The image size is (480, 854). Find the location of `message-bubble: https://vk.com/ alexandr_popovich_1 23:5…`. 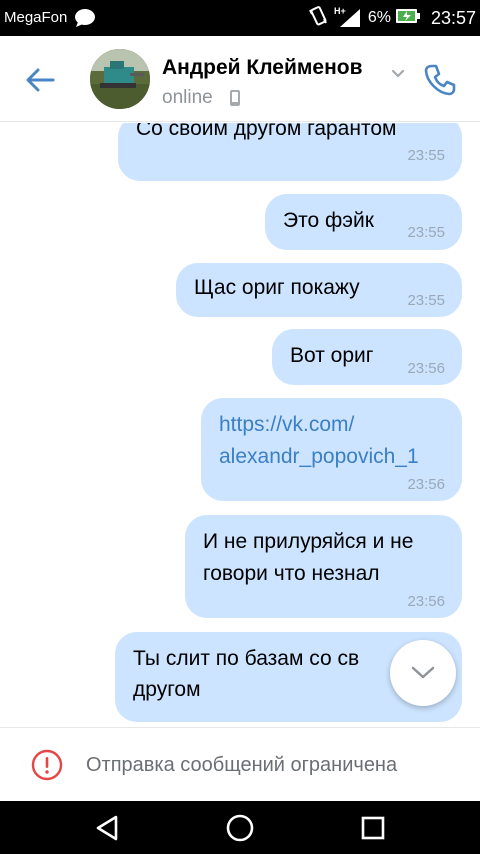

message-bubble: https://vk.com/ alexandr_popovich_1 23:5… is located at coordinates (331, 449).